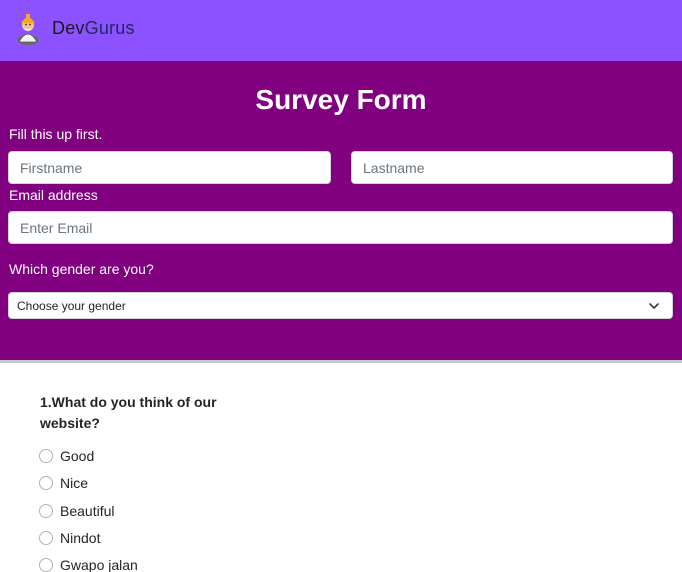  What do you see at coordinates (74, 483) in the screenshot?
I see `option-label: Nice` at bounding box center [74, 483].